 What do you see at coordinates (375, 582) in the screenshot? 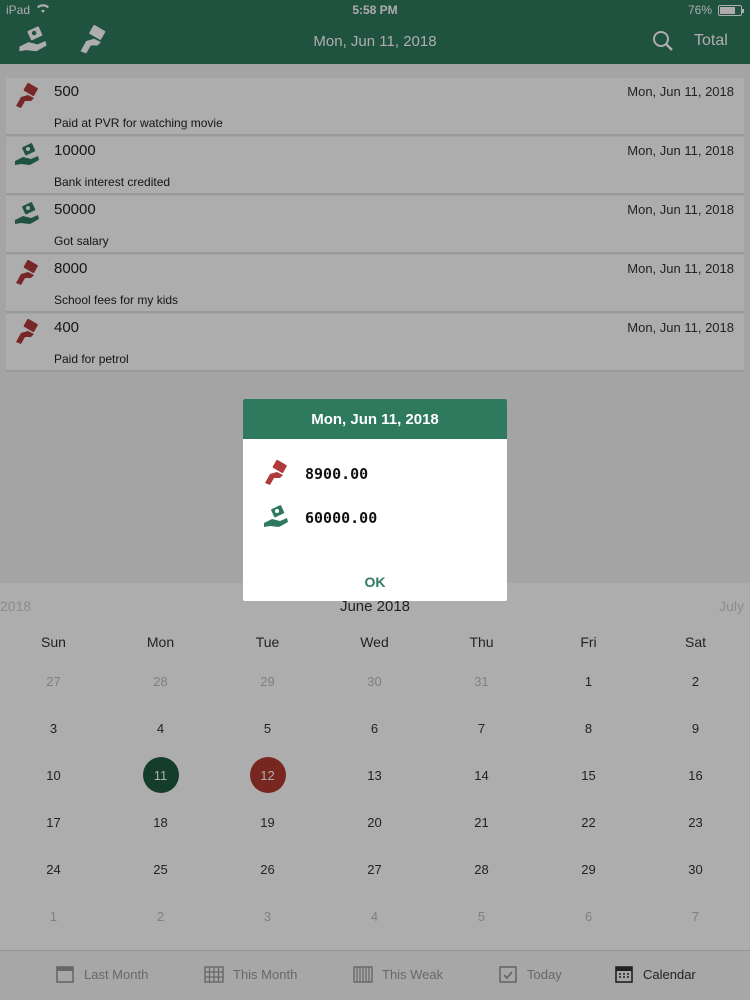
I see `ok-button: OK` at bounding box center [375, 582].